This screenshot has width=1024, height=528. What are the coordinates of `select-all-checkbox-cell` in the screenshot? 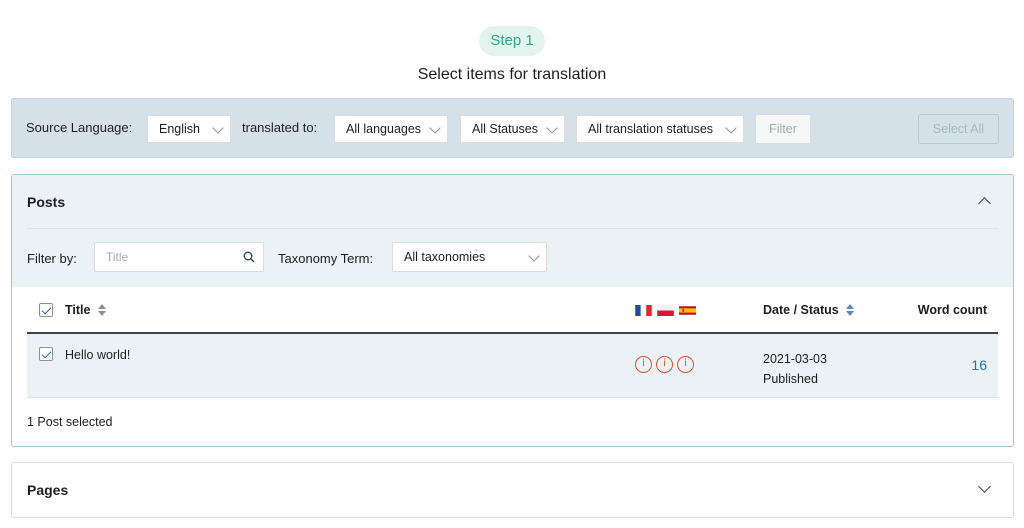 It's located at (46, 310).